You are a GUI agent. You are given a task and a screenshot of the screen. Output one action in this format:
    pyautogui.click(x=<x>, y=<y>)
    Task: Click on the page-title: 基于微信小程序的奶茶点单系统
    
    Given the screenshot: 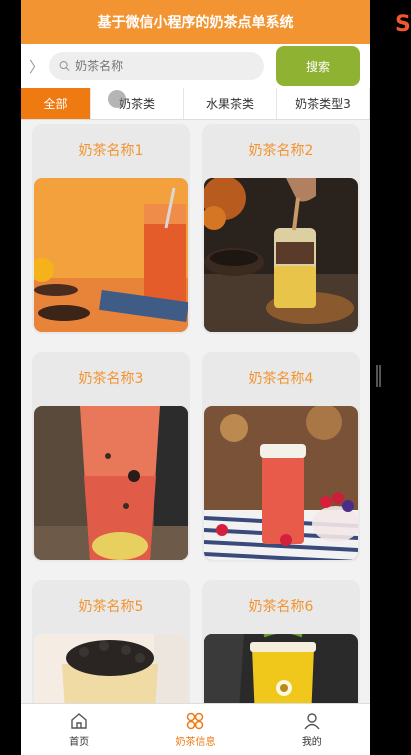 What is the action you would take?
    pyautogui.click(x=195, y=23)
    